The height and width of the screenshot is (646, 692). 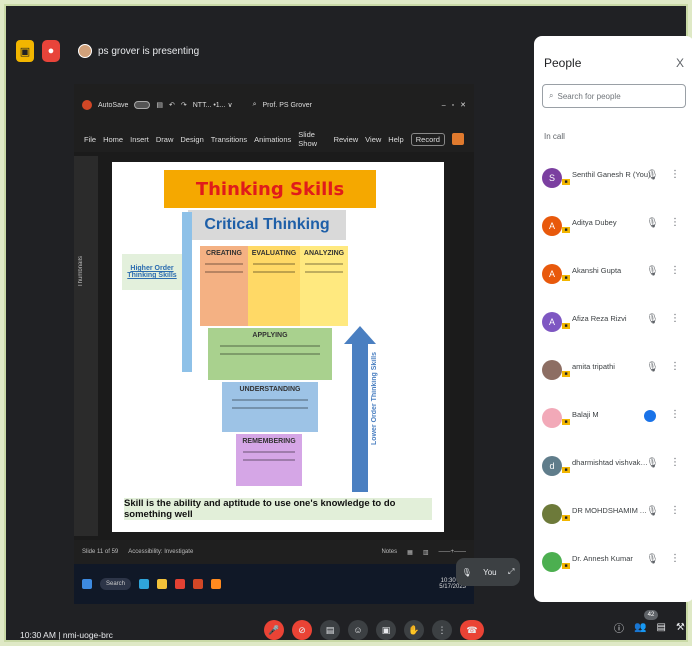 What do you see at coordinates (113, 105) in the screenshot?
I see `autosave-label: AutoSave` at bounding box center [113, 105].